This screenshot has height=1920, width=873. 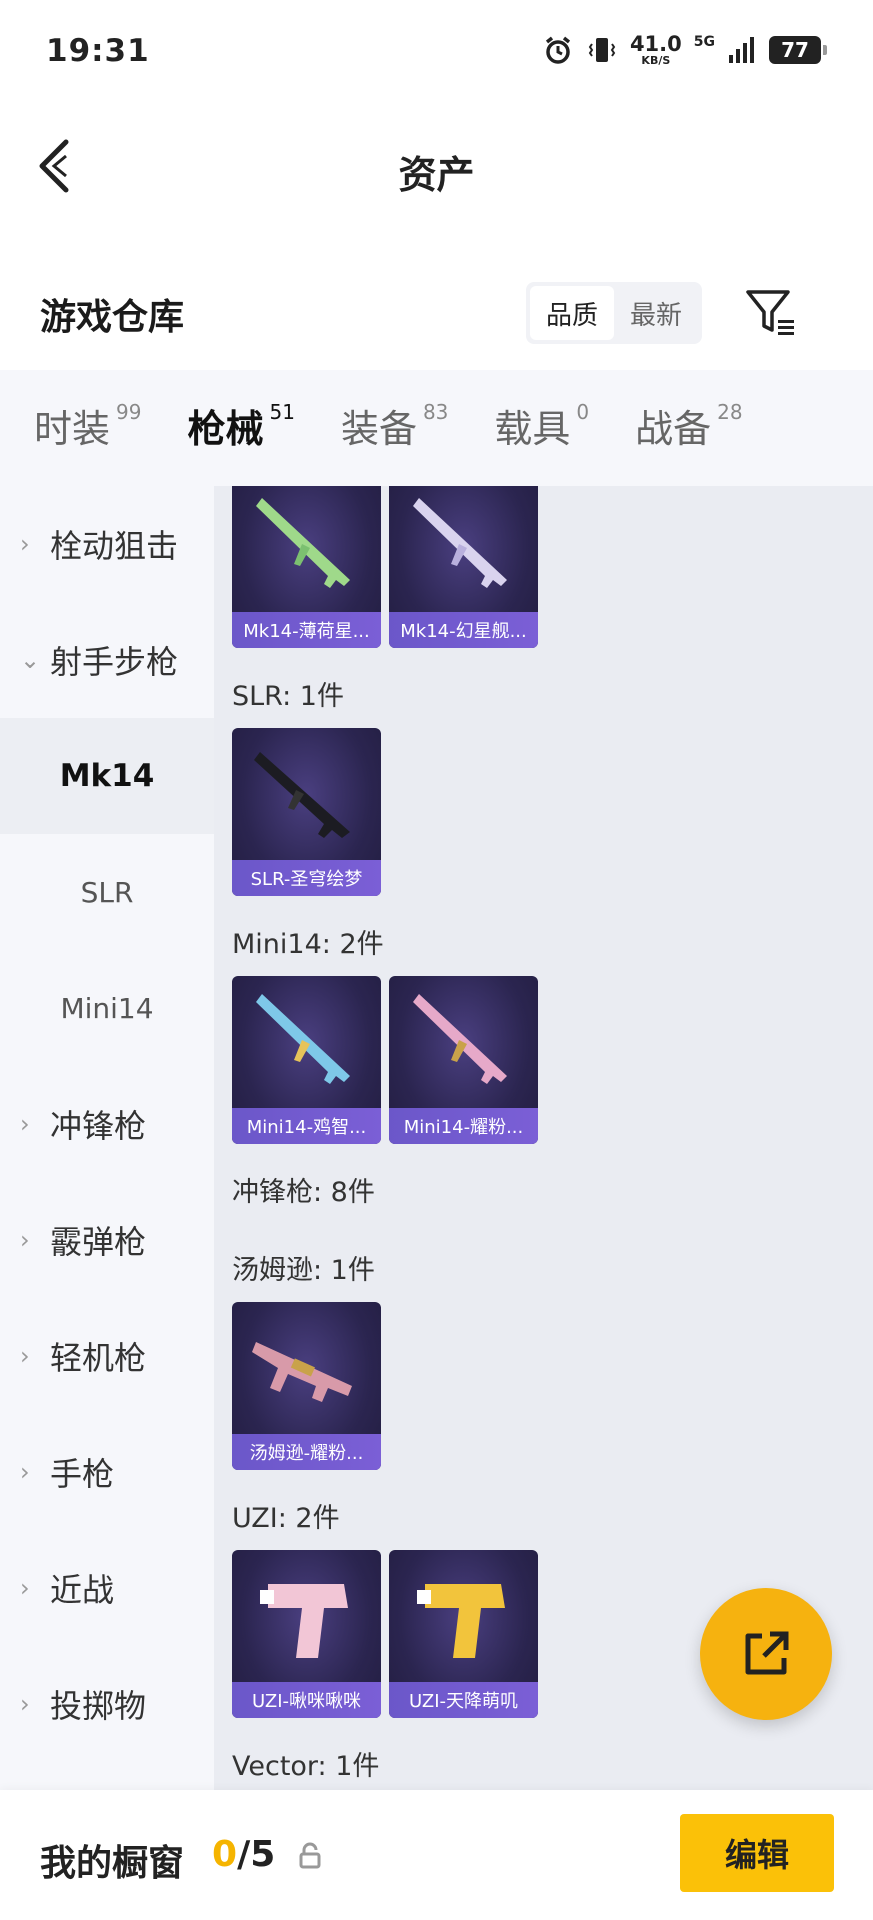 What do you see at coordinates (771, 313) in the screenshot?
I see `filter-icon` at bounding box center [771, 313].